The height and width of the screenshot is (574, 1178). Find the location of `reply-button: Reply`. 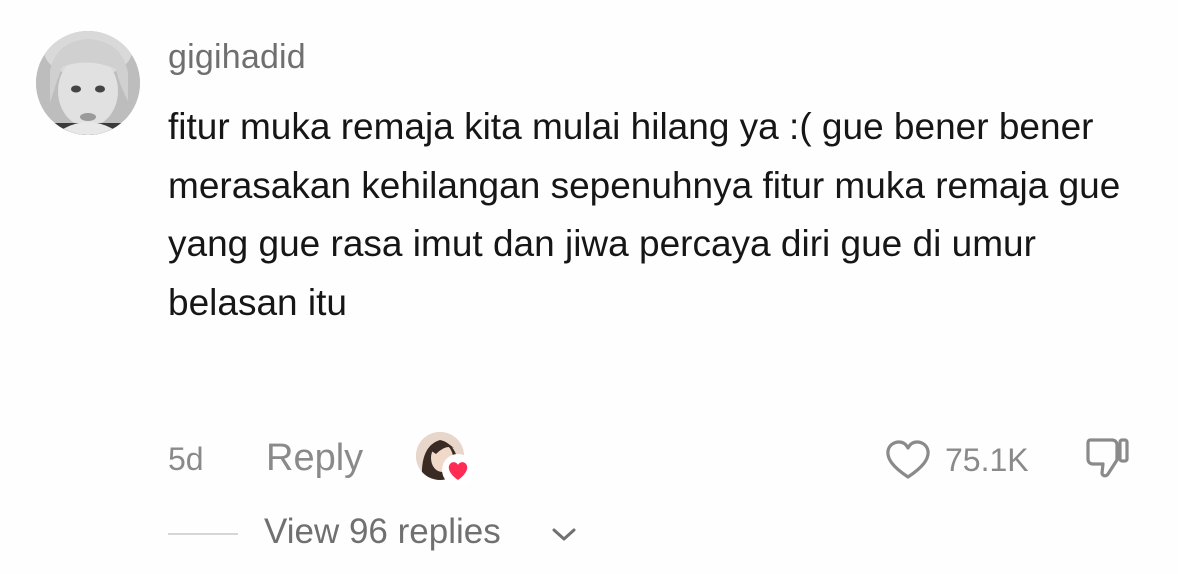

reply-button: Reply is located at coordinates (314, 458).